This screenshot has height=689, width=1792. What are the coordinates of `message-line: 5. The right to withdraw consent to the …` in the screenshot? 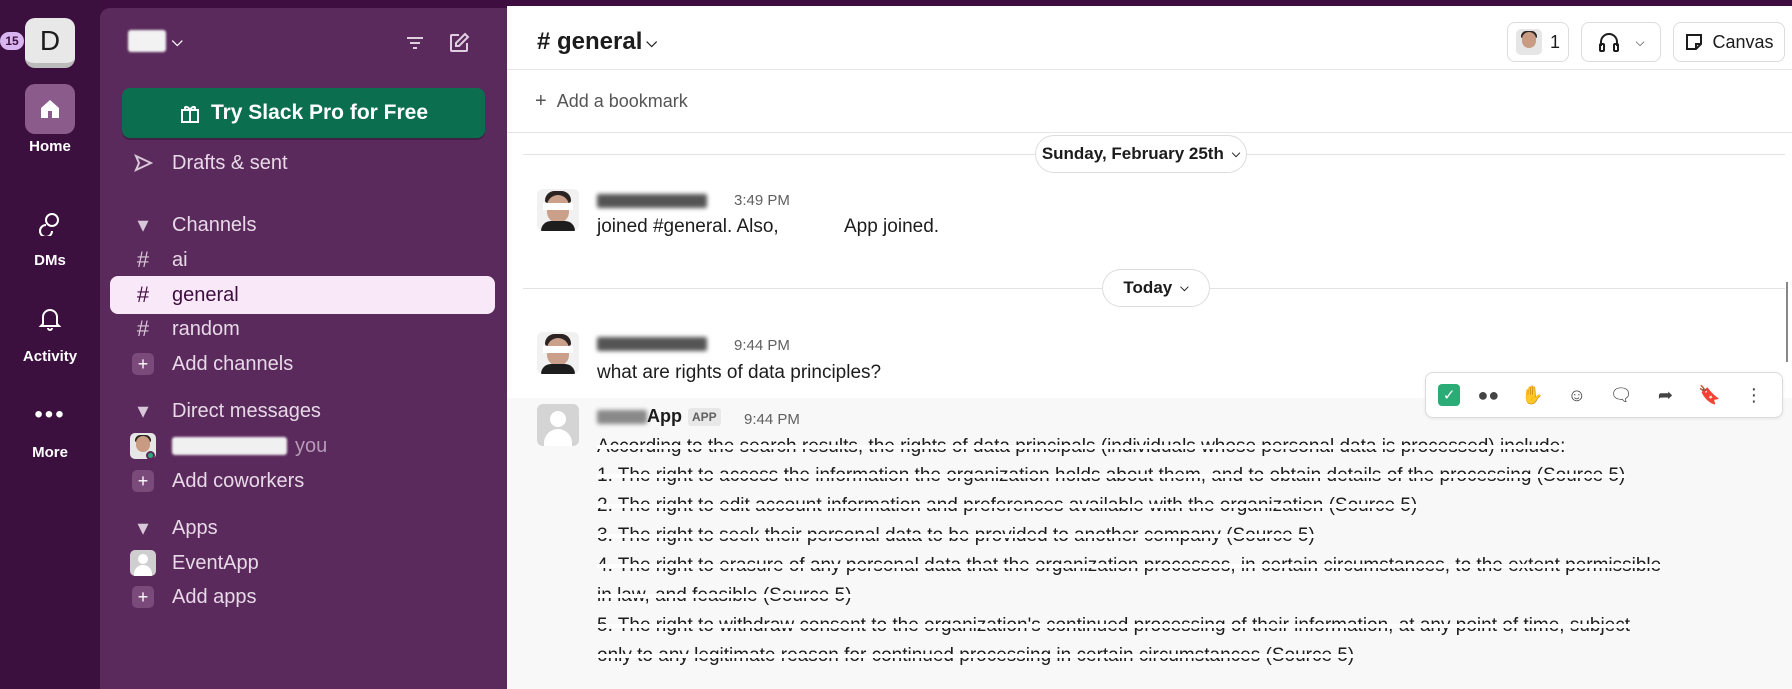 It's located at (1114, 625).